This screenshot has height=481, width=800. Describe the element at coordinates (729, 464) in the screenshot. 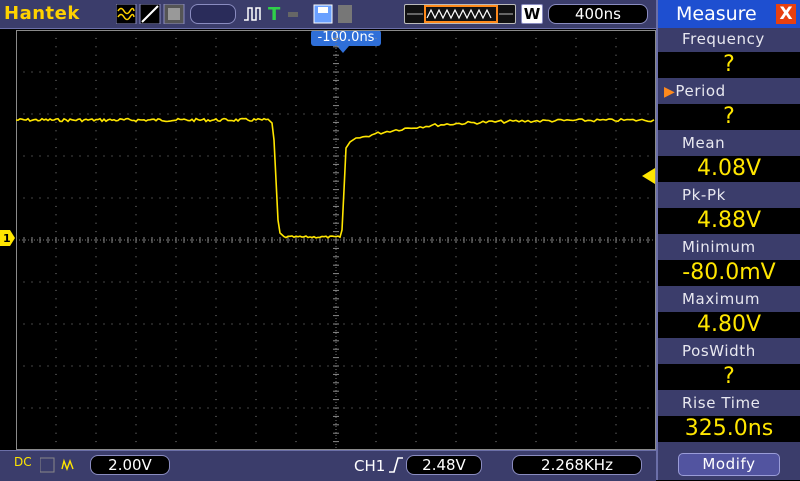

I see `modify-button: Modify` at that location.